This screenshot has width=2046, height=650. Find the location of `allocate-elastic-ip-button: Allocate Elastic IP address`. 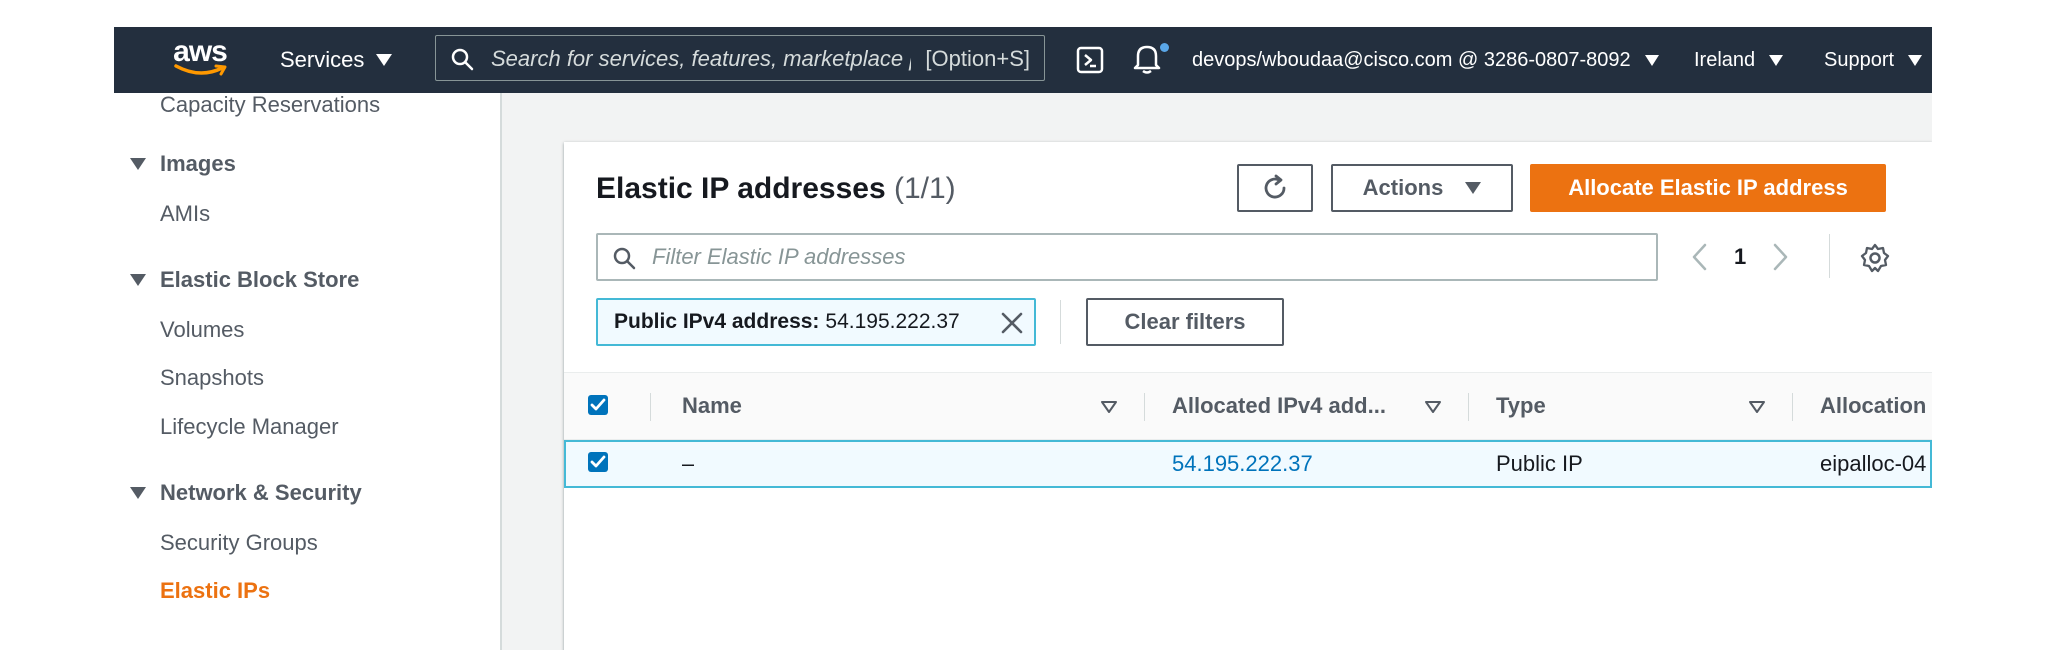

allocate-elastic-ip-button: Allocate Elastic IP address is located at coordinates (1708, 188).